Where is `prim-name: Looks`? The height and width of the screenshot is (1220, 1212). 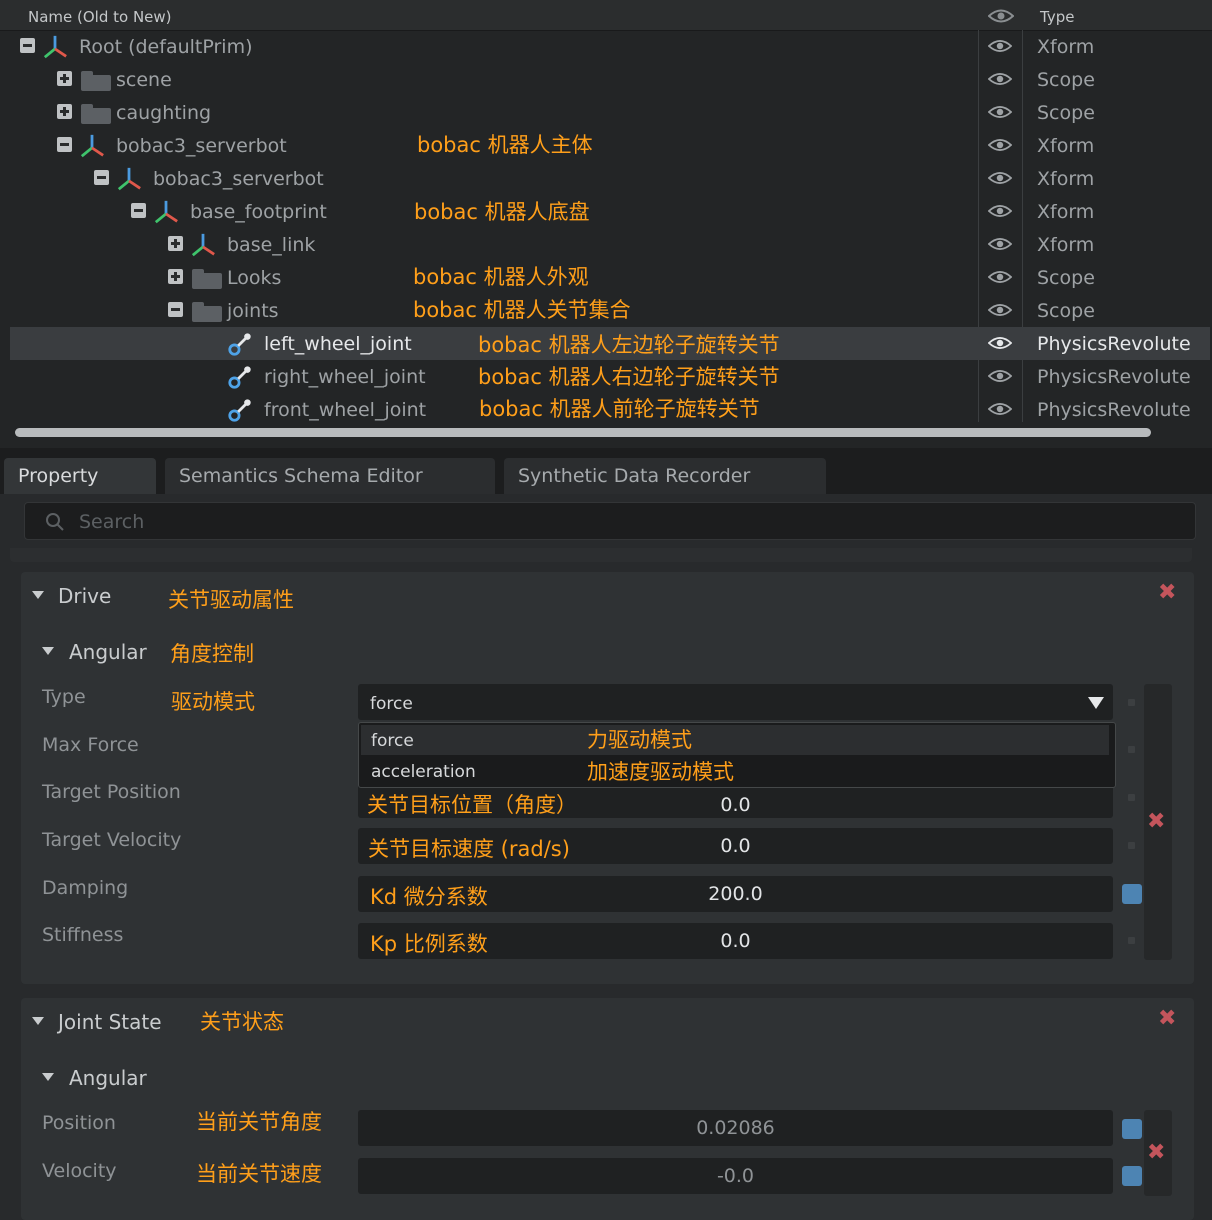
prim-name: Looks is located at coordinates (254, 278).